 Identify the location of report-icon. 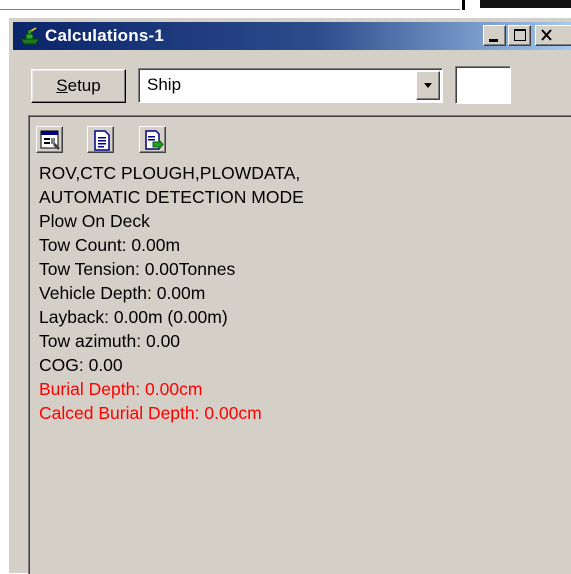
(50, 140).